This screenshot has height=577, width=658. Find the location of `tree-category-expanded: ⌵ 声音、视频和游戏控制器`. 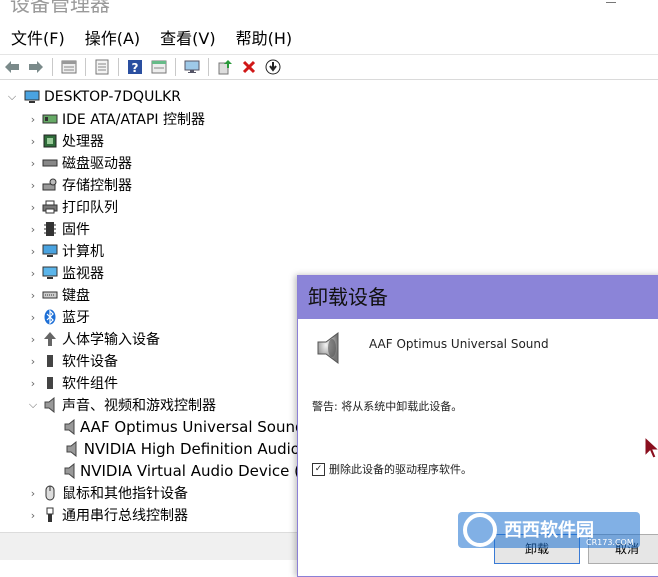

tree-category-expanded: ⌵ 声音、视频和游戏控制器 is located at coordinates (150, 405).